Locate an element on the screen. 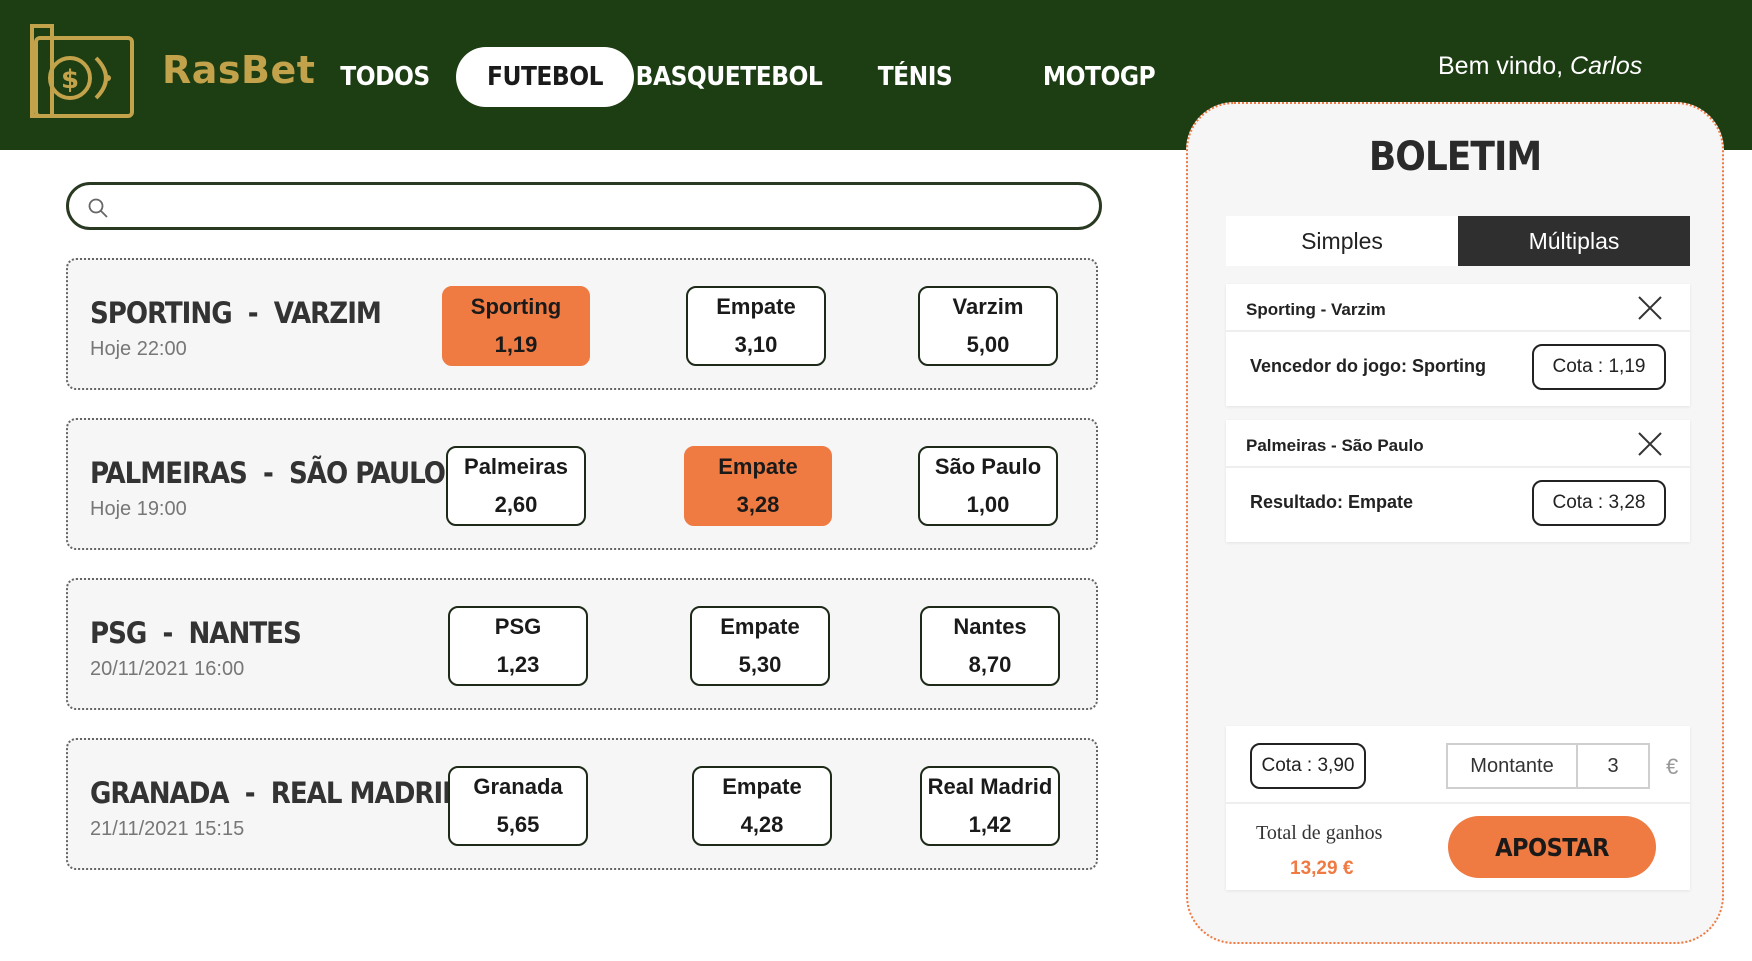 The height and width of the screenshot is (961, 1752). match-title: GRANADA - REAL MADRID is located at coordinates (277, 793).